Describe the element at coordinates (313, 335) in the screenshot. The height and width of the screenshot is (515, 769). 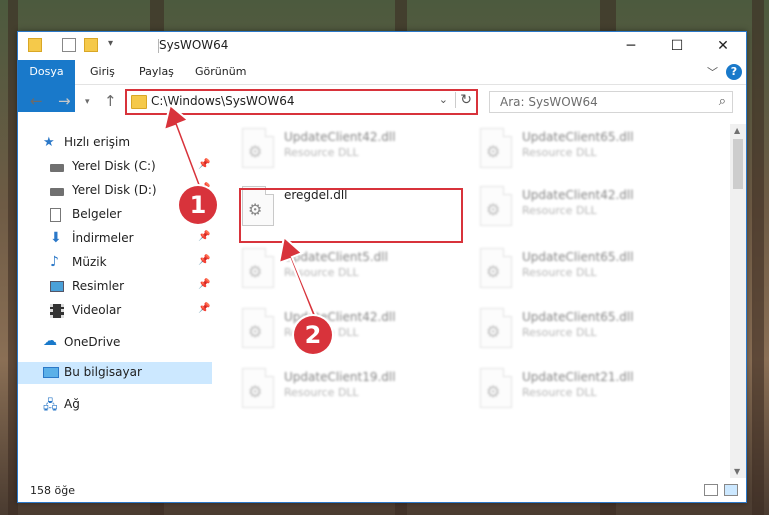
I see `callout-2: 2` at that location.